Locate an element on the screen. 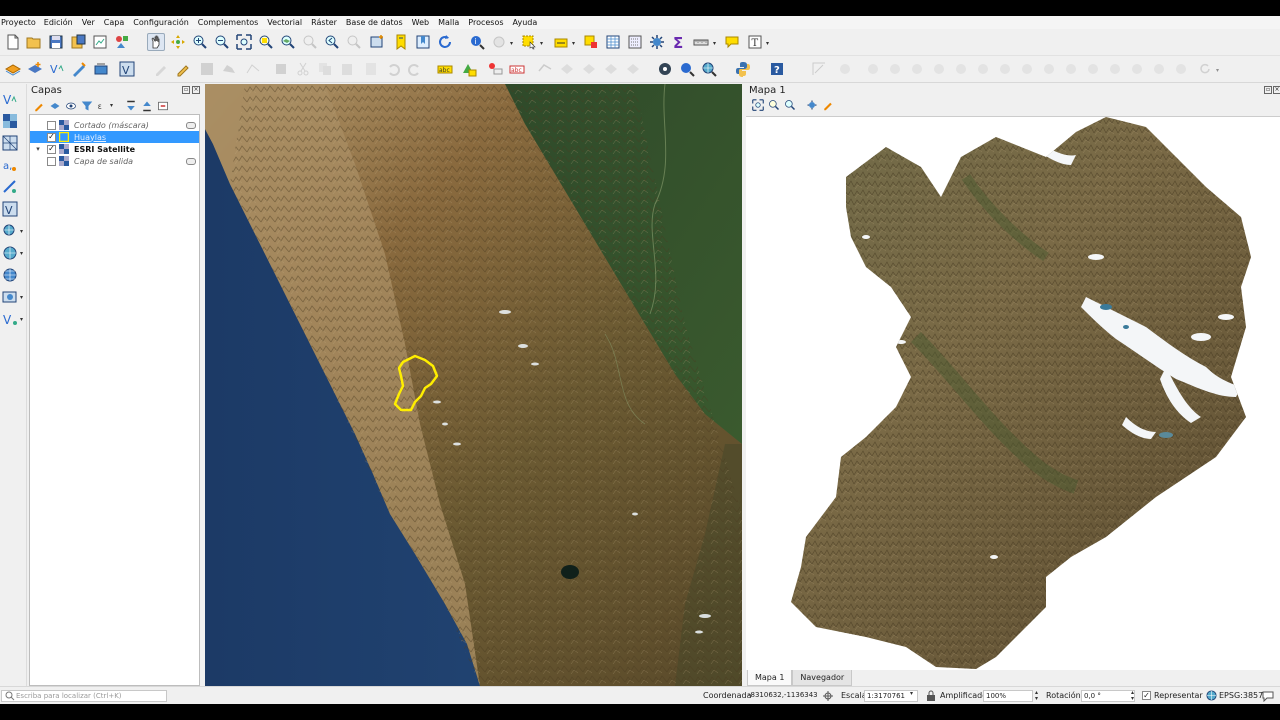 The width and height of the screenshot is (1280, 720). zoom-out-icon is located at coordinates (222, 42).